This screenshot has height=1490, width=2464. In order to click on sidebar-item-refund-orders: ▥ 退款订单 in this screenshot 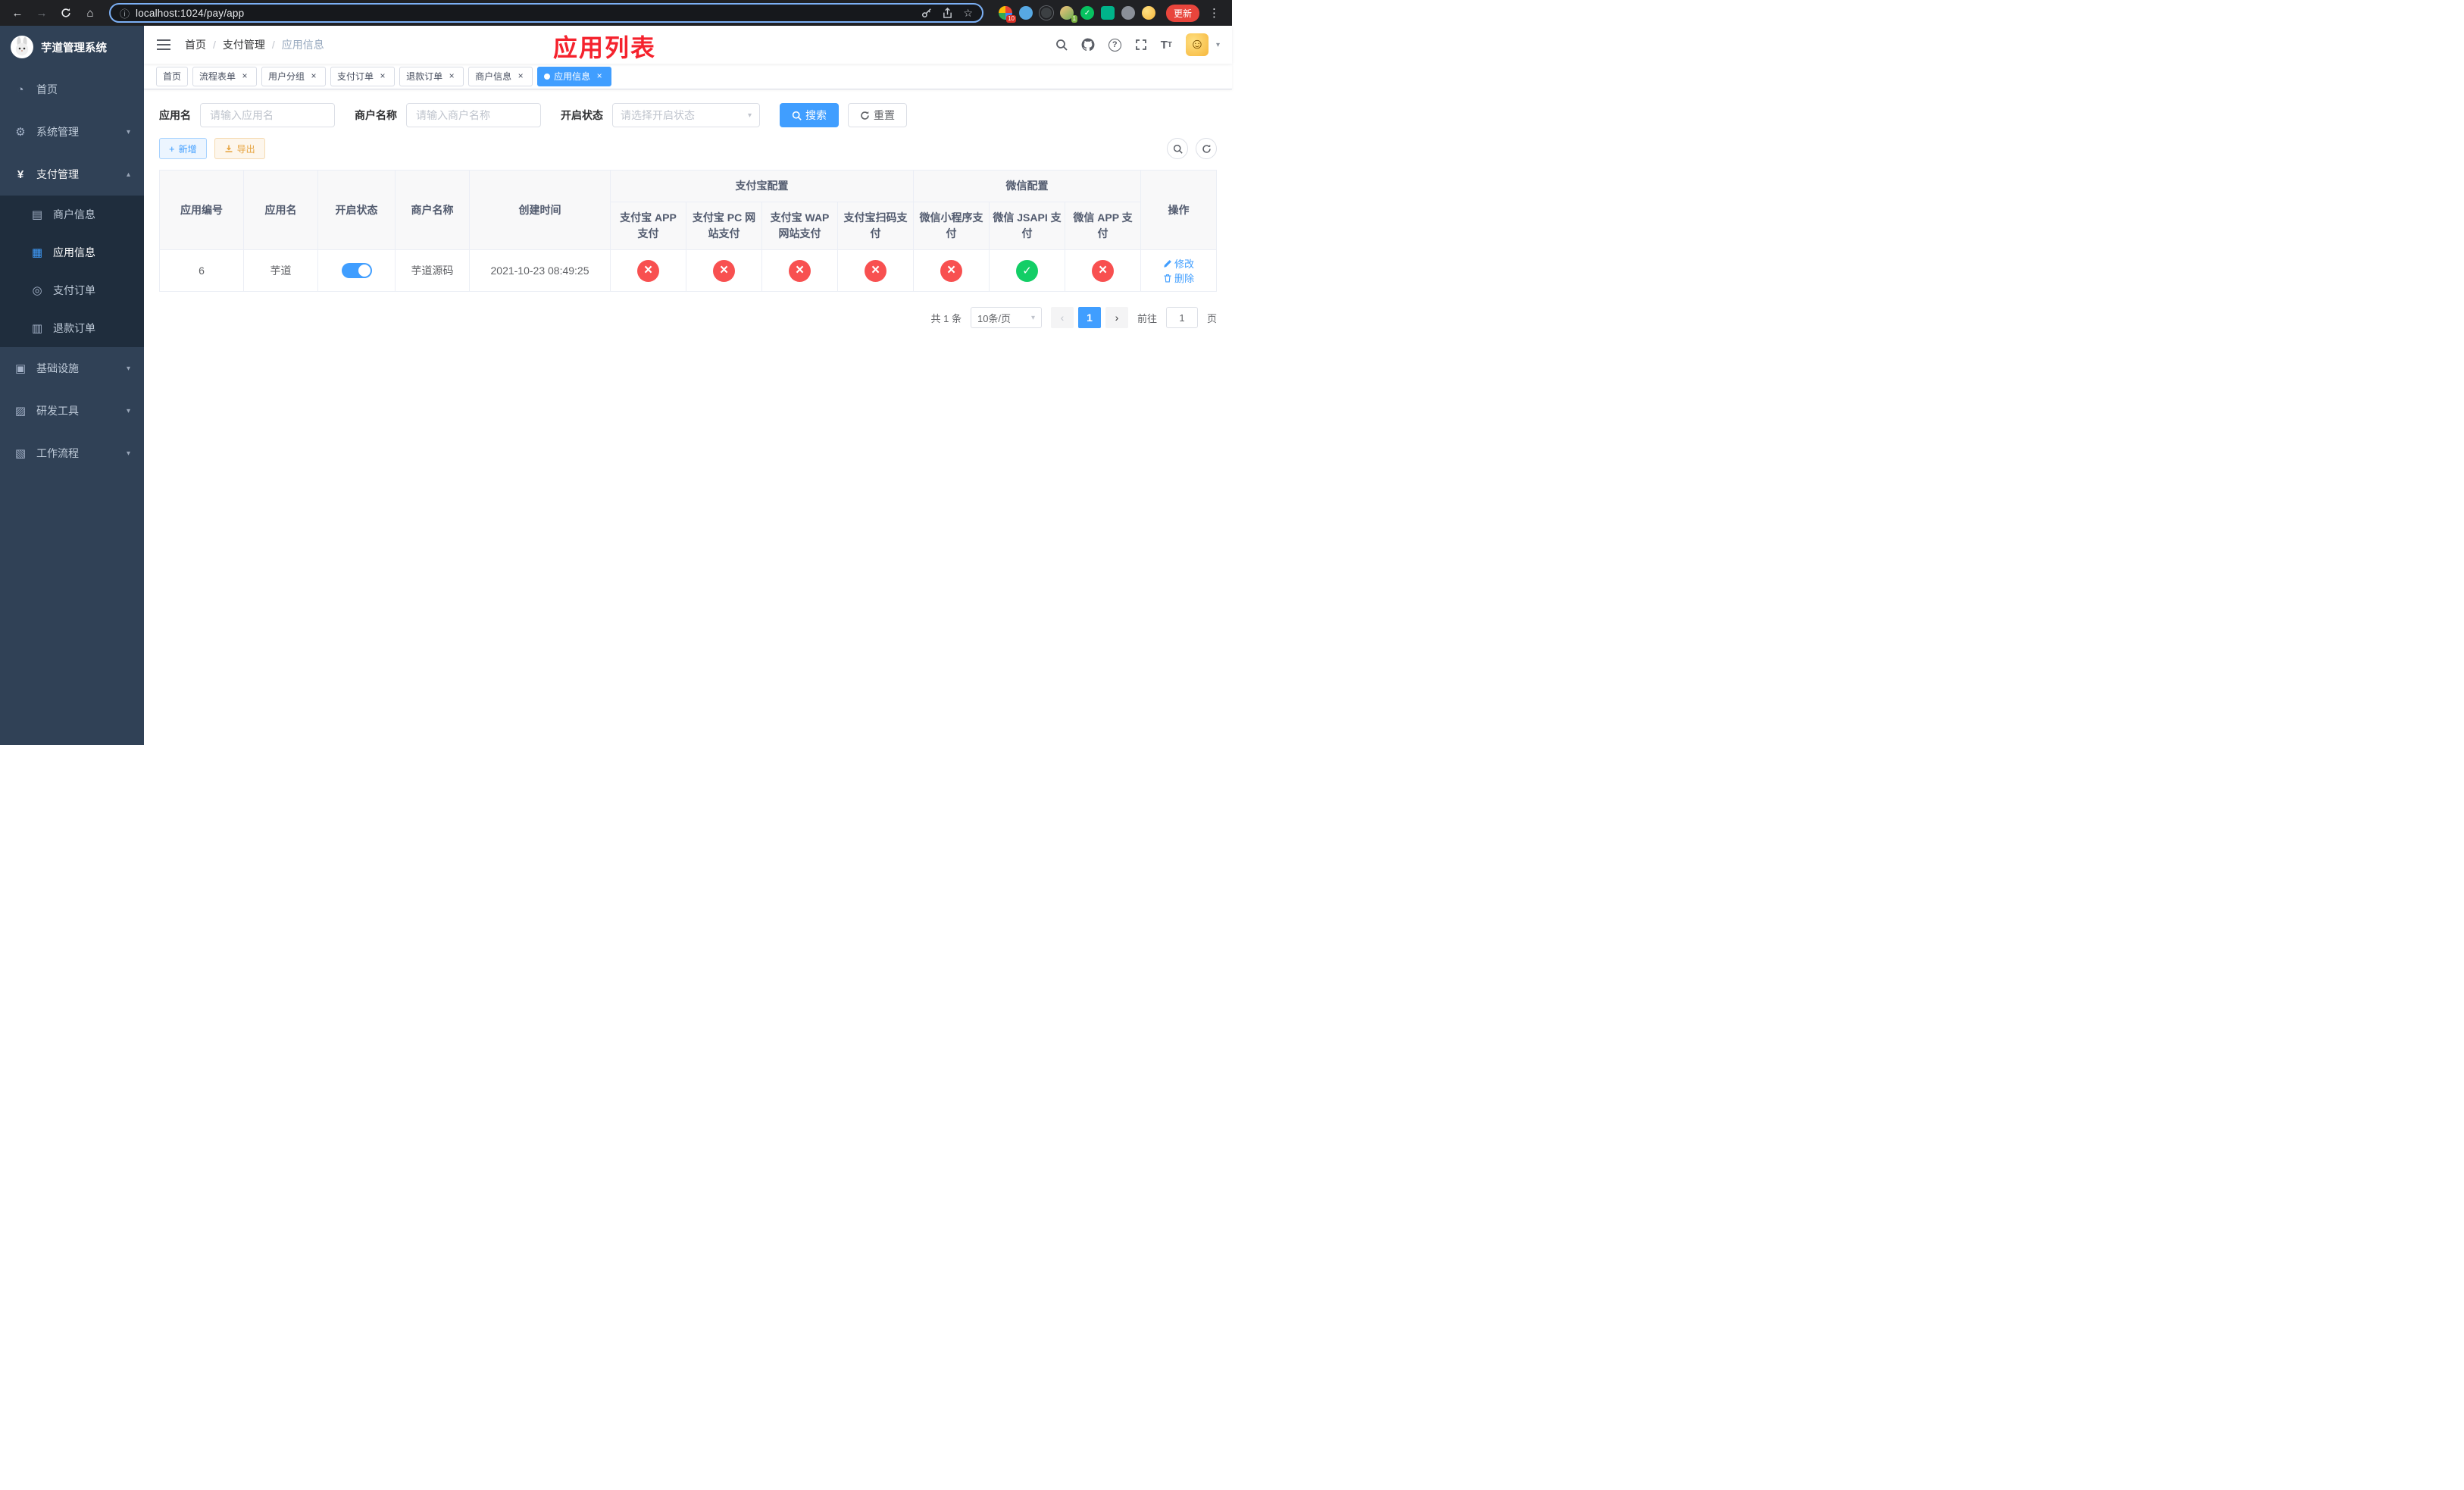, I will do `click(72, 328)`.